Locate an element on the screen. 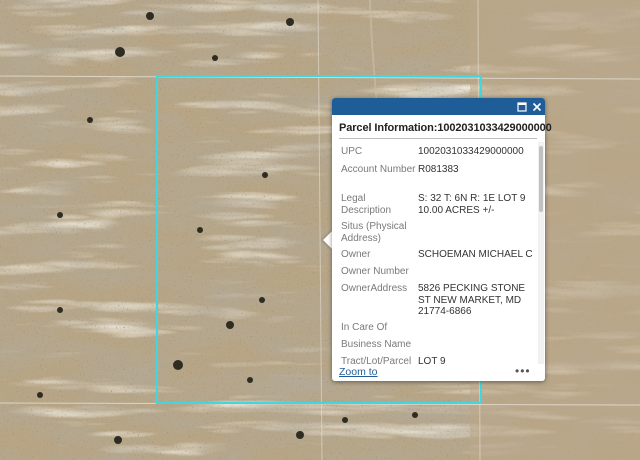 This screenshot has width=640, height=460. field-value: SCHOEMAN MICHAEL C is located at coordinates (475, 254).